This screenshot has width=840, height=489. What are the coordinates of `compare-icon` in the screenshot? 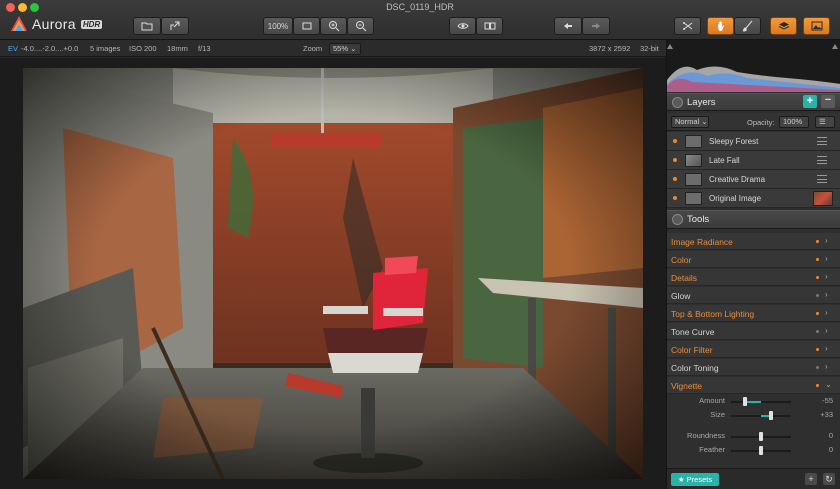 It's located at (489, 26).